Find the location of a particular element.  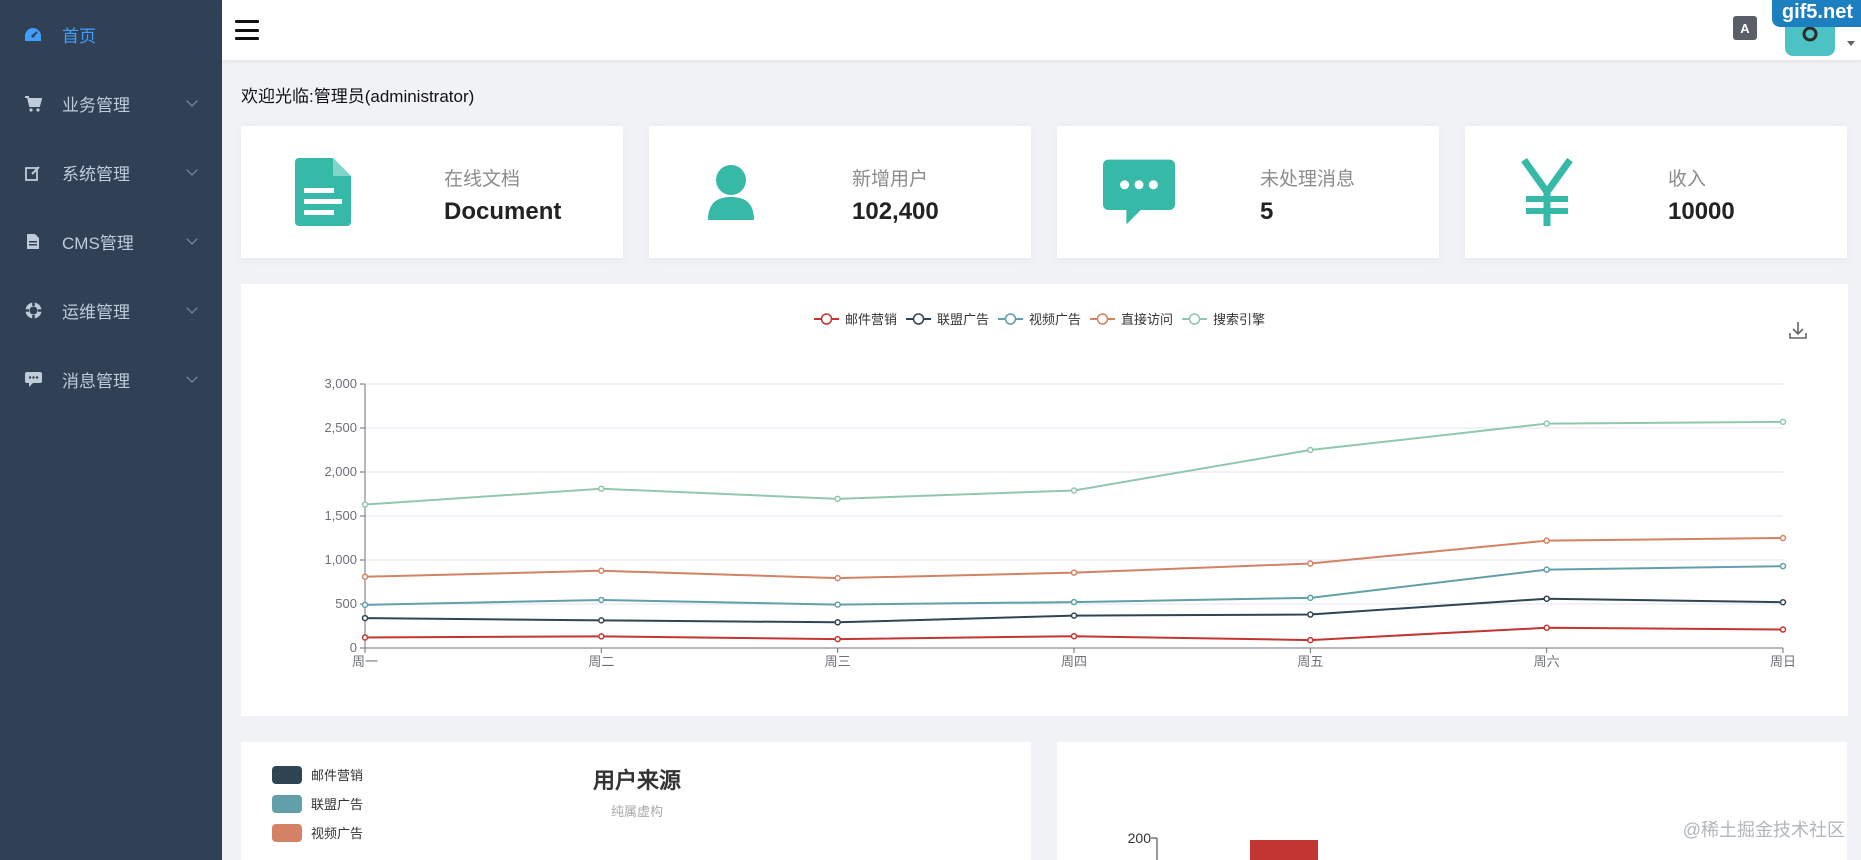

legend-label: 直接访问 is located at coordinates (1147, 319).